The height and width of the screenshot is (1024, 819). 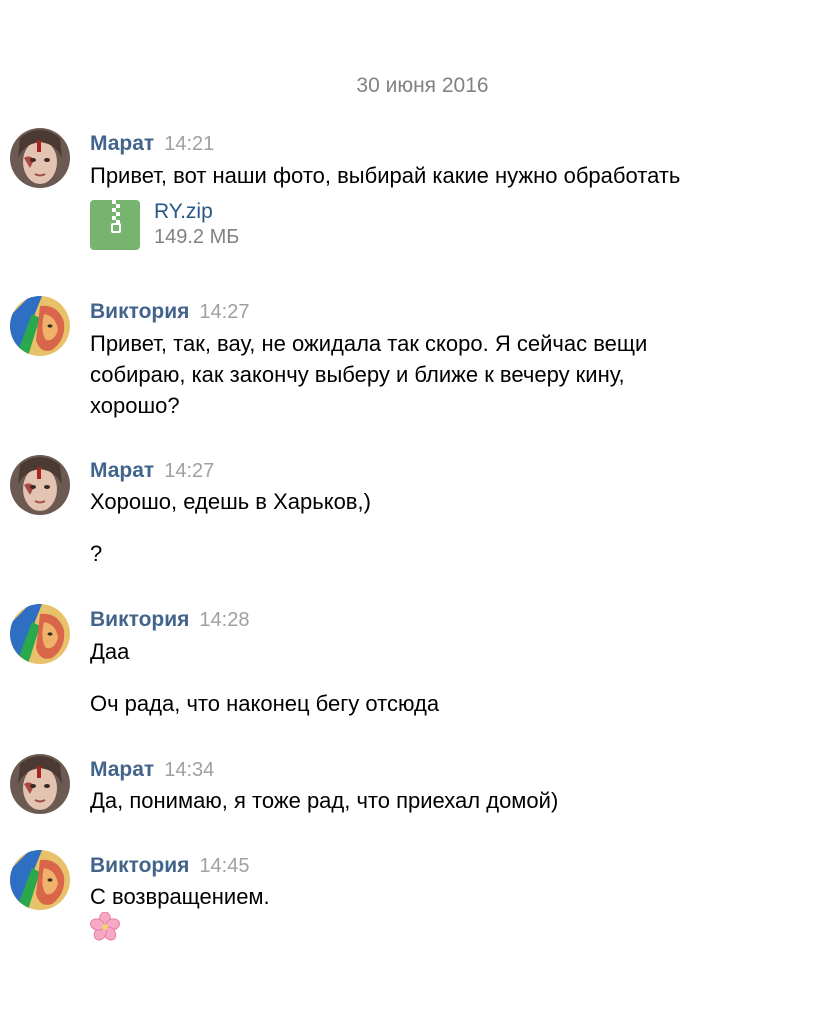 I want to click on message-header: Марат 14:27, so click(x=152, y=471).